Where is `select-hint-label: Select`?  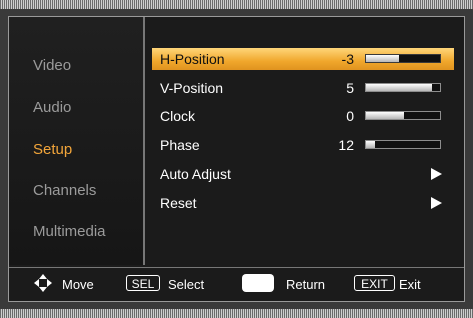 select-hint-label: Select is located at coordinates (186, 284).